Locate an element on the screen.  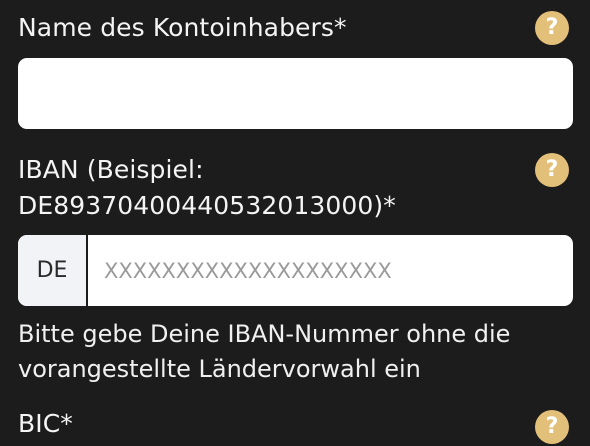
iban-field: DE is located at coordinates (295, 270).